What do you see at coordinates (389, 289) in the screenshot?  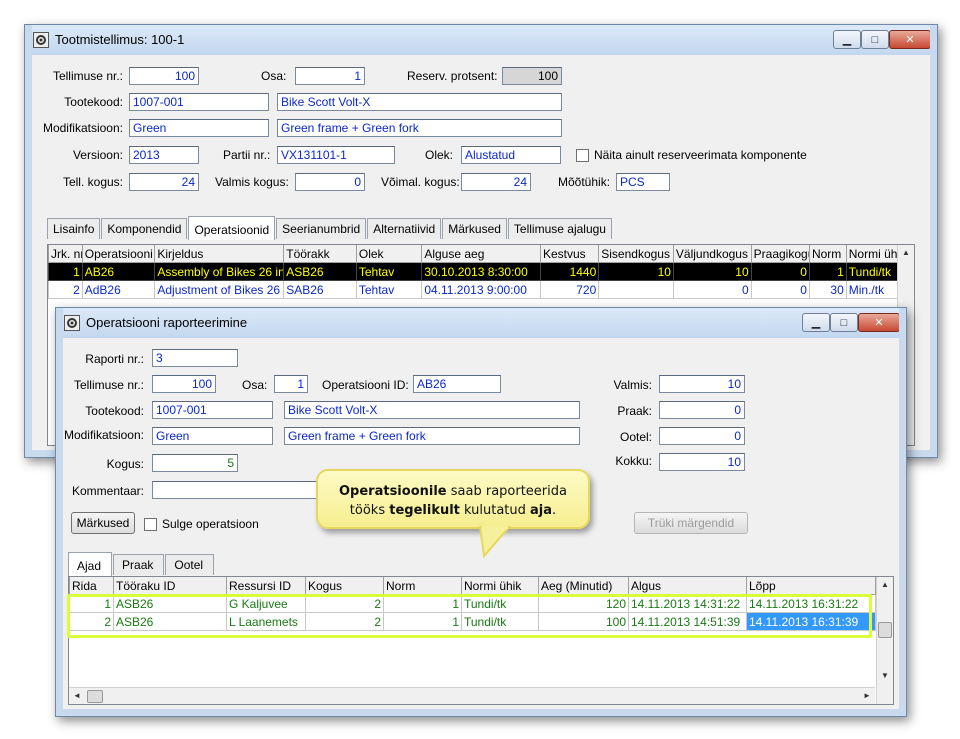 I see `table-cell: Tehtav` at bounding box center [389, 289].